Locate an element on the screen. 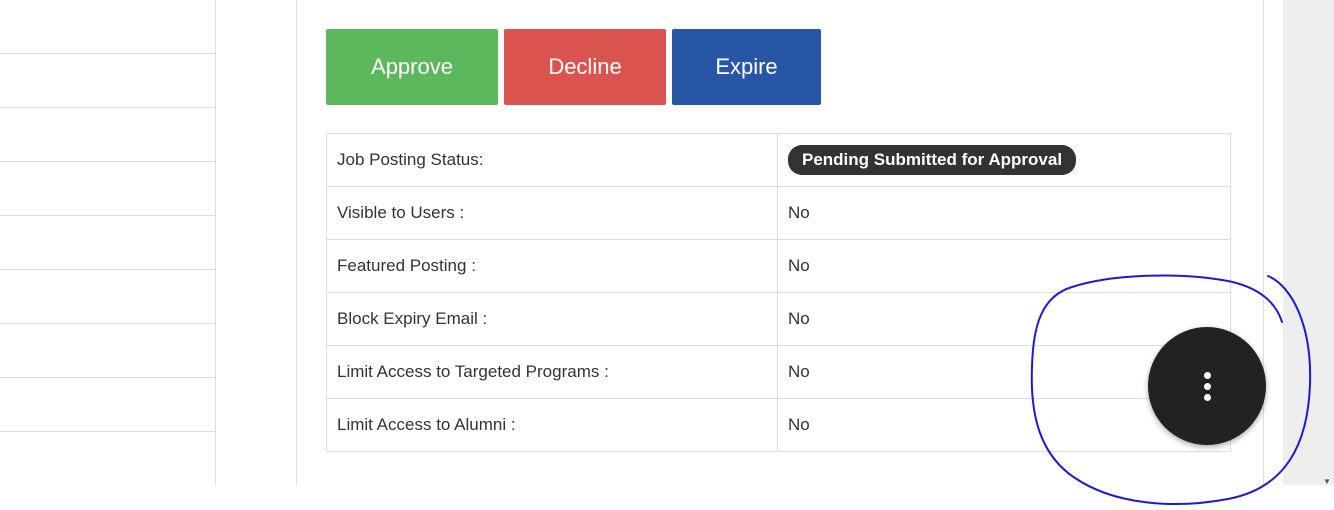 The image size is (1334, 510). detail-label-featured: Featured Posting : is located at coordinates (552, 266).